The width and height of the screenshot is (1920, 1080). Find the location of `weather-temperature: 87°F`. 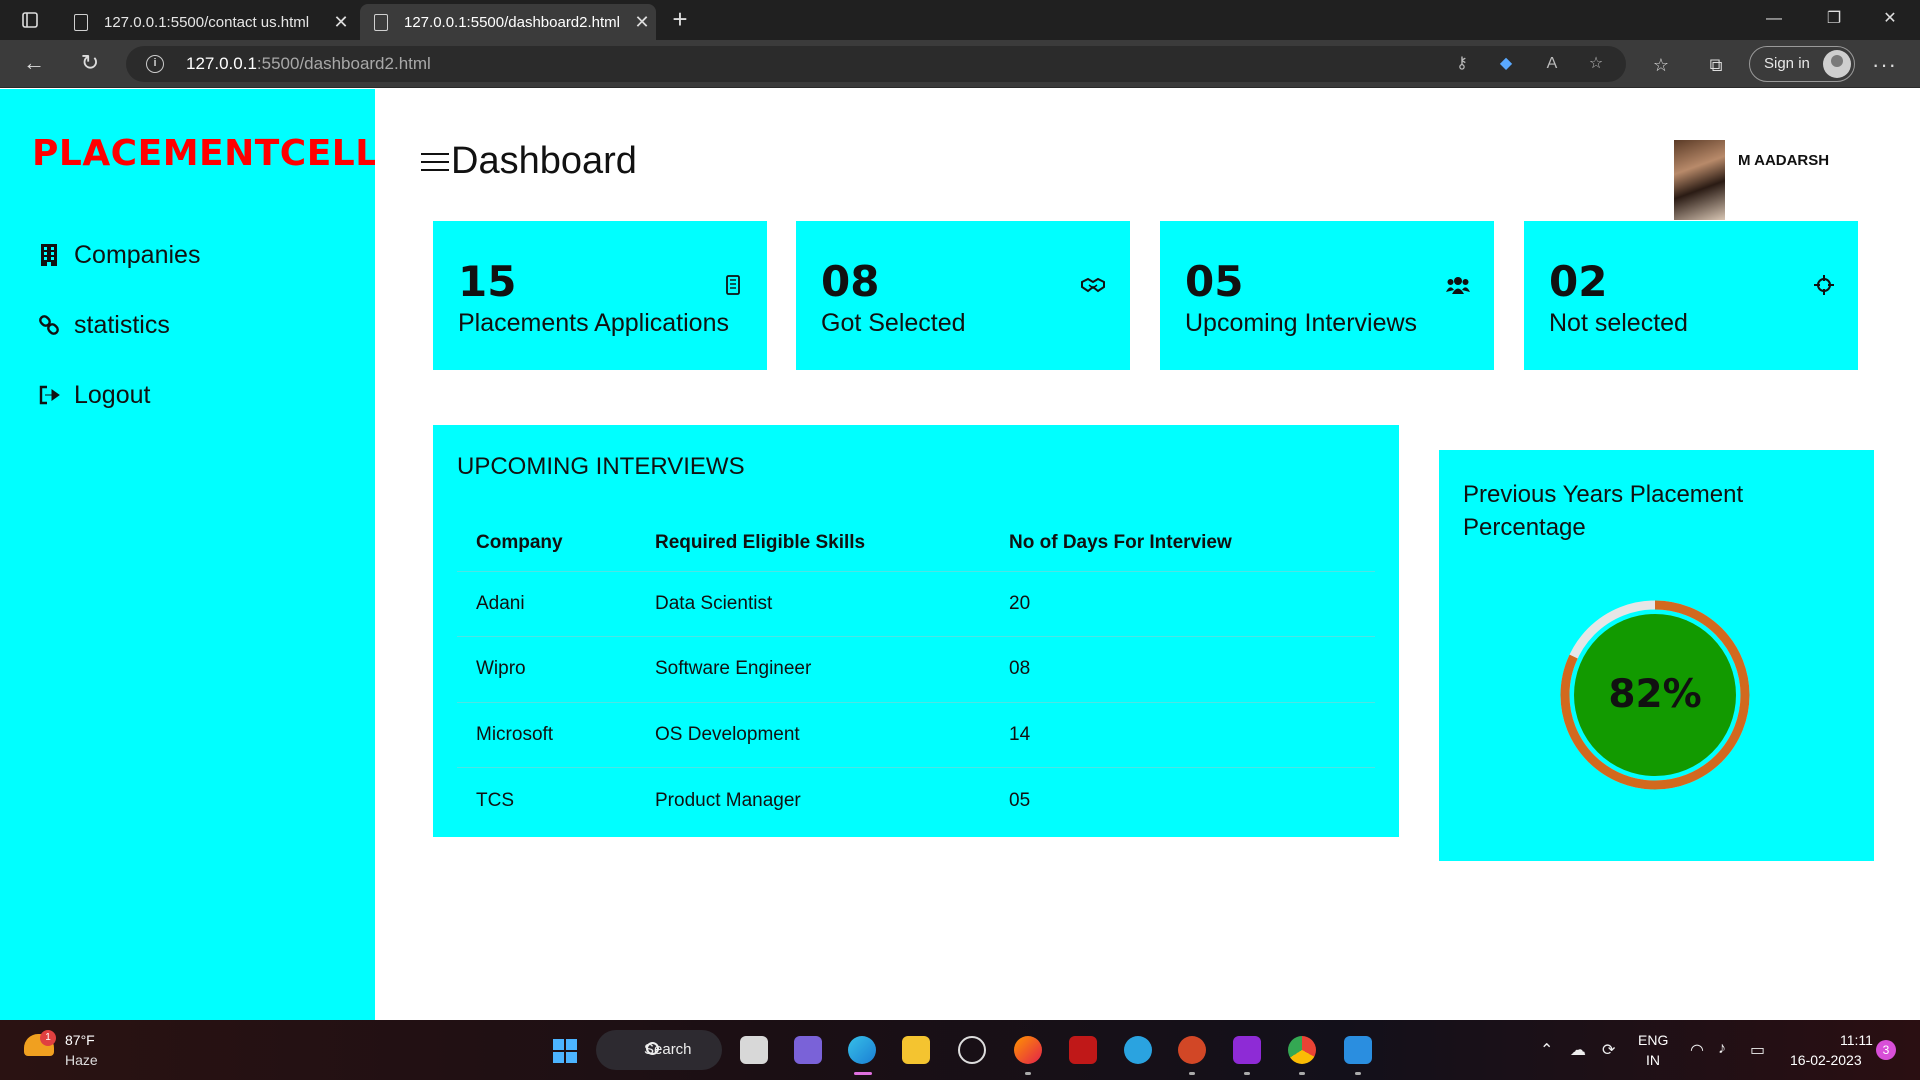

weather-temperature: 87°F is located at coordinates (80, 1040).